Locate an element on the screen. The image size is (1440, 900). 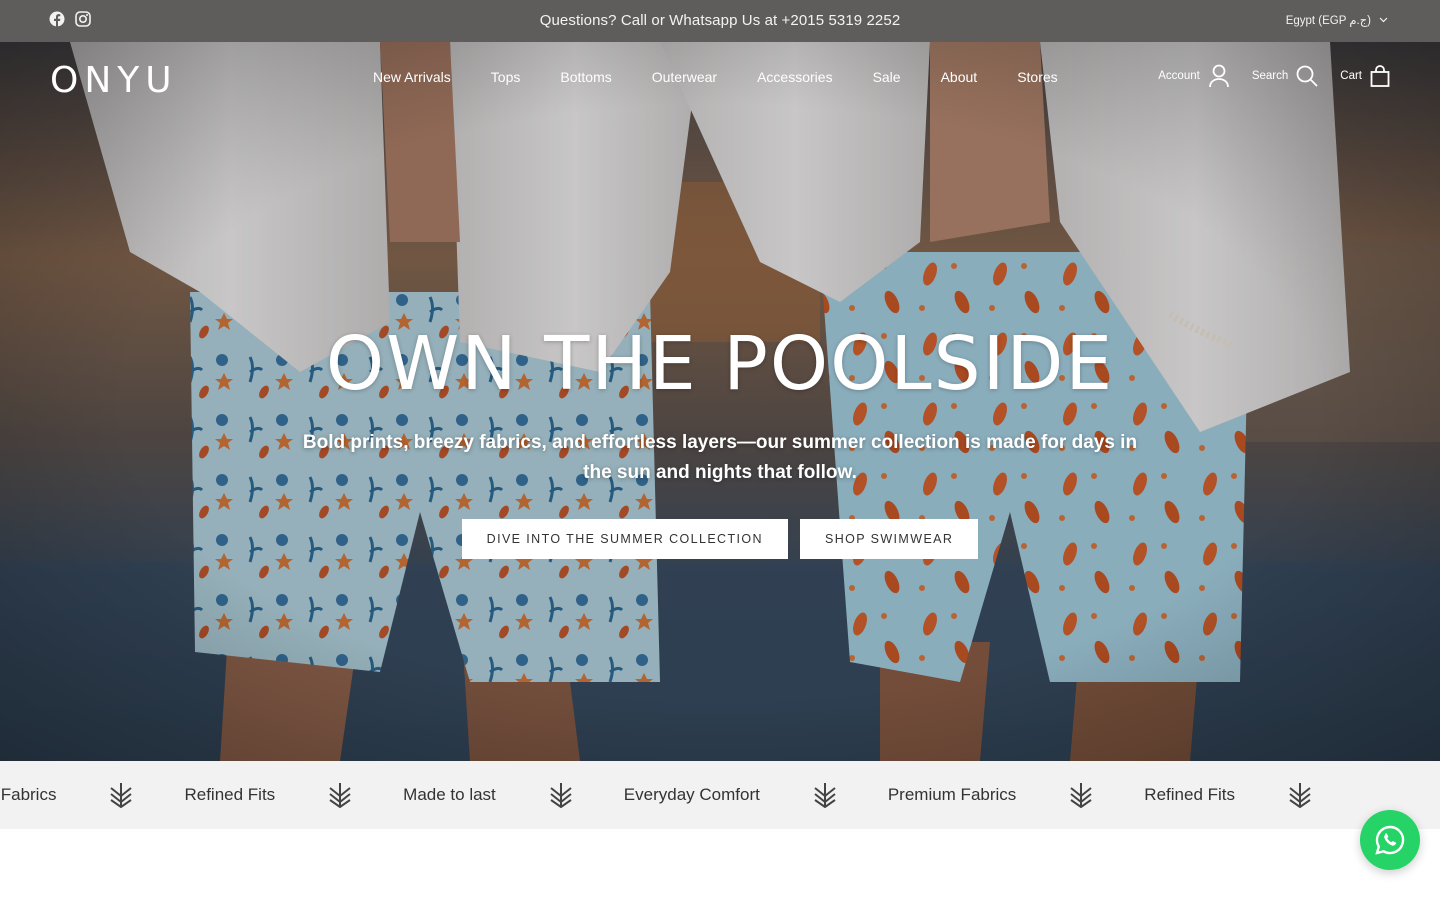
cart-link: Cart is located at coordinates (1365, 76).